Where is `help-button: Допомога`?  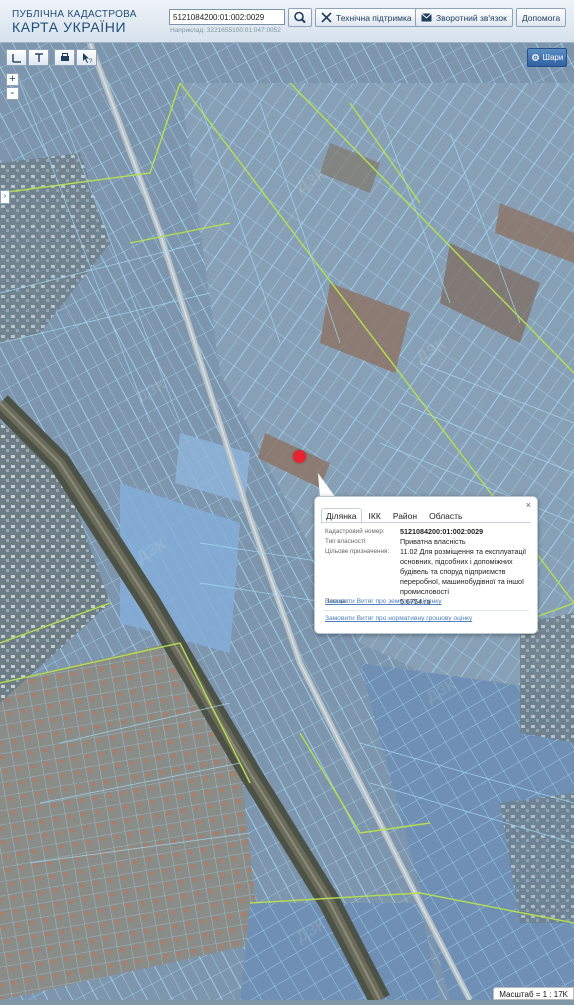 help-button: Допомога is located at coordinates (541, 17).